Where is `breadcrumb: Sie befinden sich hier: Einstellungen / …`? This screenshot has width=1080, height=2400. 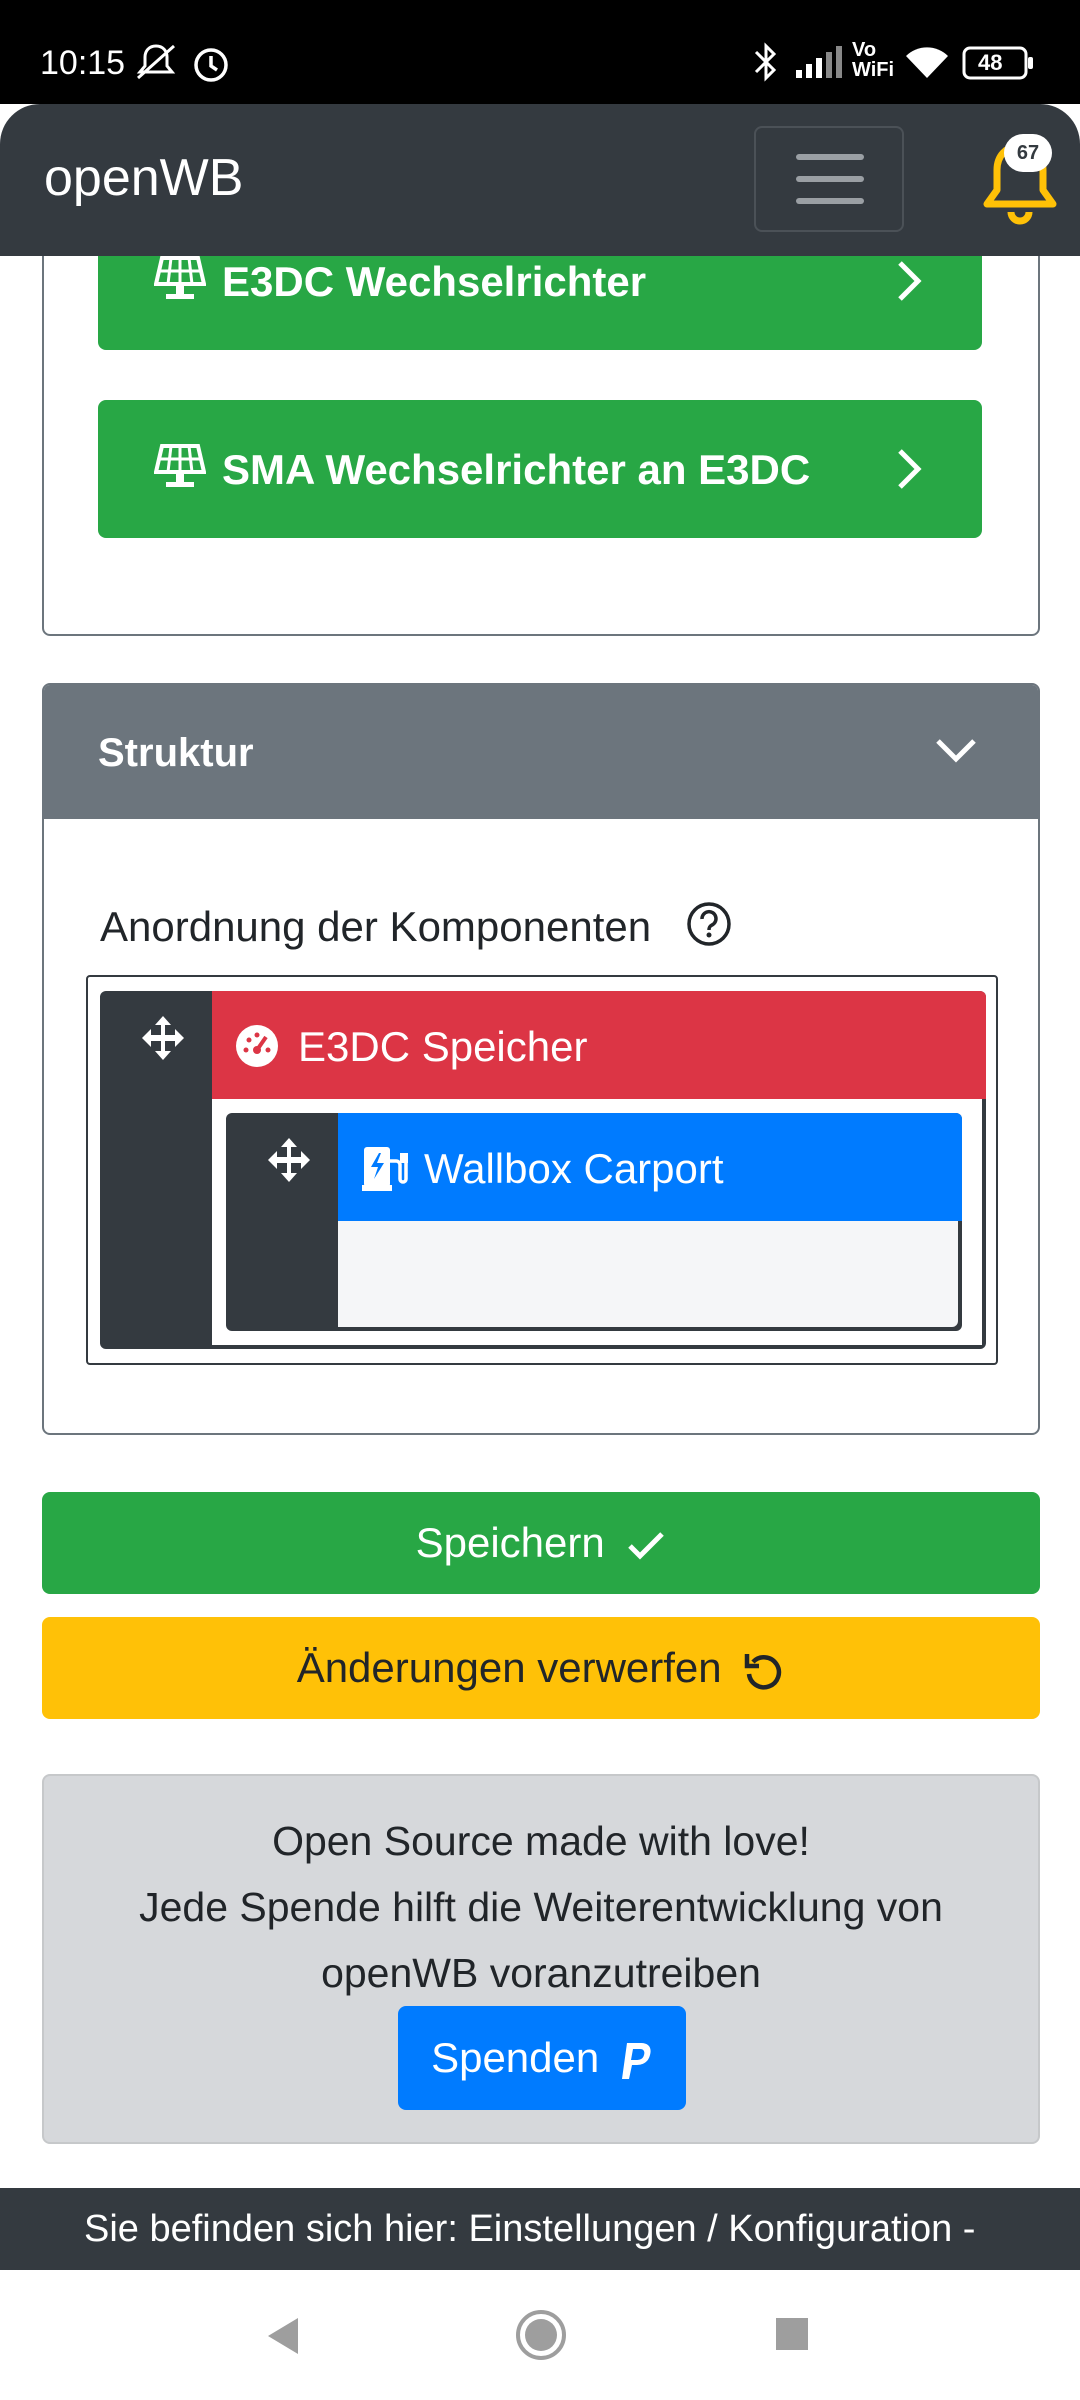 breadcrumb: Sie befinden sich hier: Einstellungen / … is located at coordinates (540, 2229).